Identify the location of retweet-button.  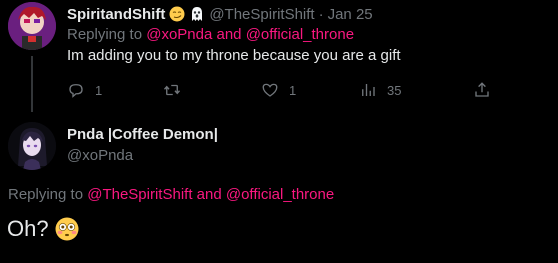
(177, 90).